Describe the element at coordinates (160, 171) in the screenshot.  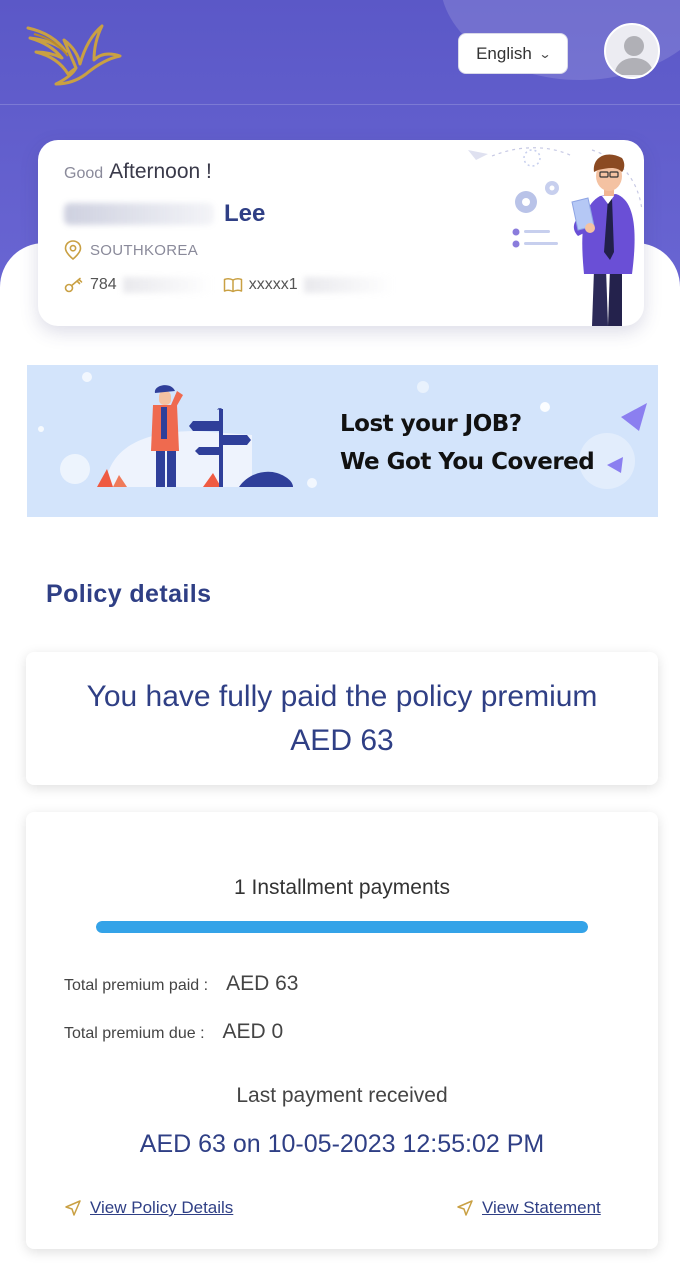
I see `greeting-period: Afternoon !` at that location.